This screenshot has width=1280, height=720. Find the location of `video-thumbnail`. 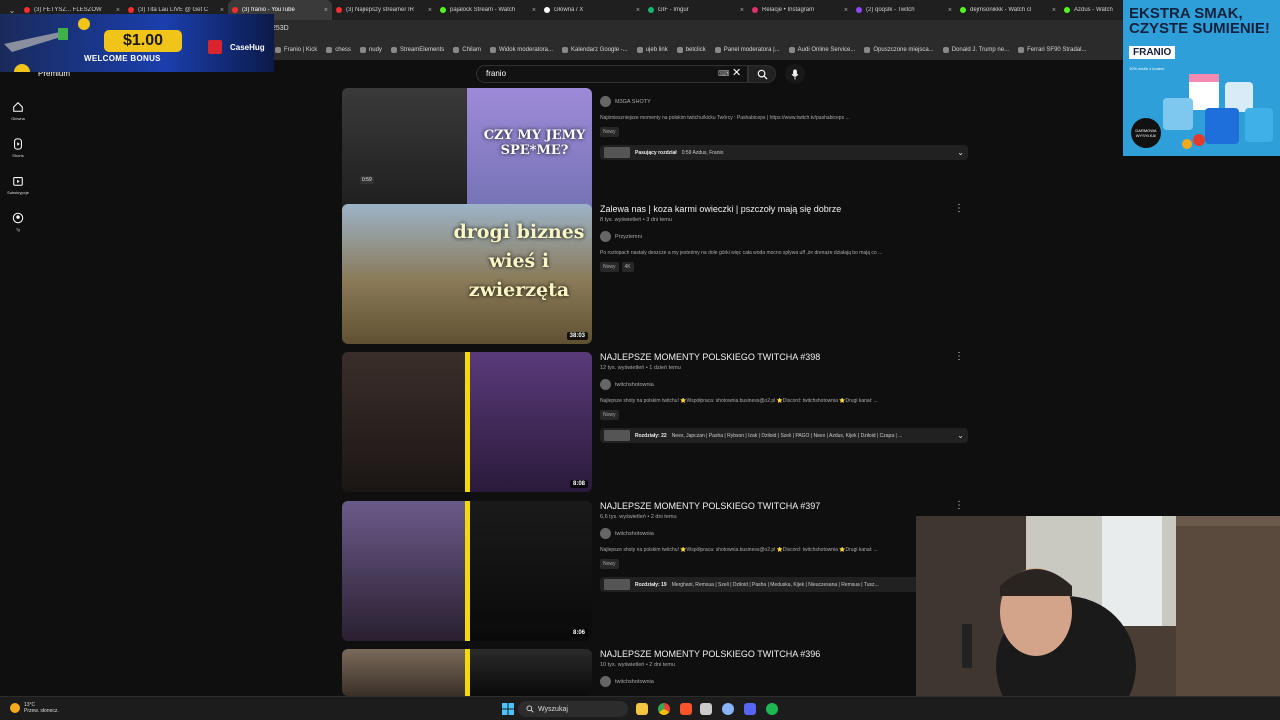

video-thumbnail is located at coordinates (467, 672).